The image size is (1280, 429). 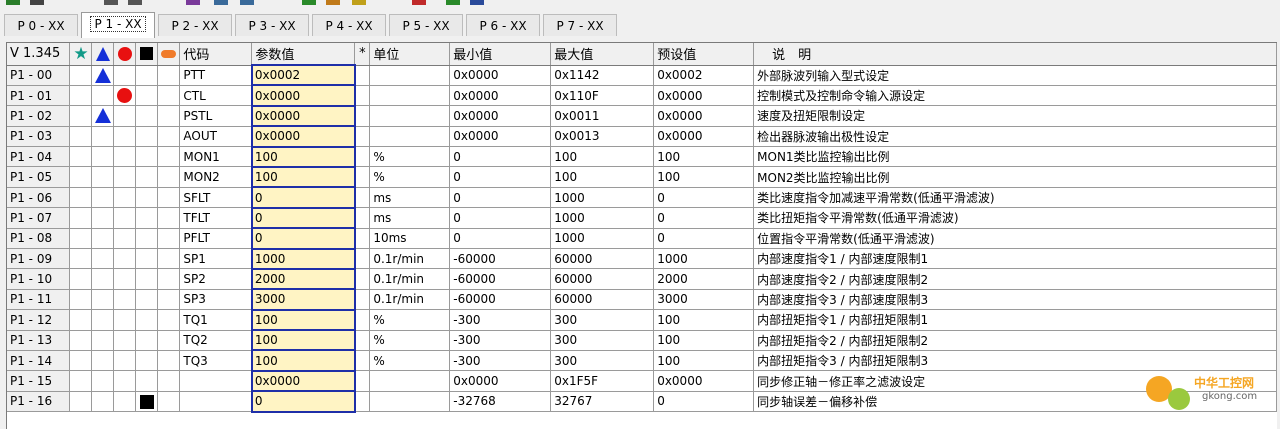 What do you see at coordinates (169, 54) in the screenshot?
I see `oval-icon` at bounding box center [169, 54].